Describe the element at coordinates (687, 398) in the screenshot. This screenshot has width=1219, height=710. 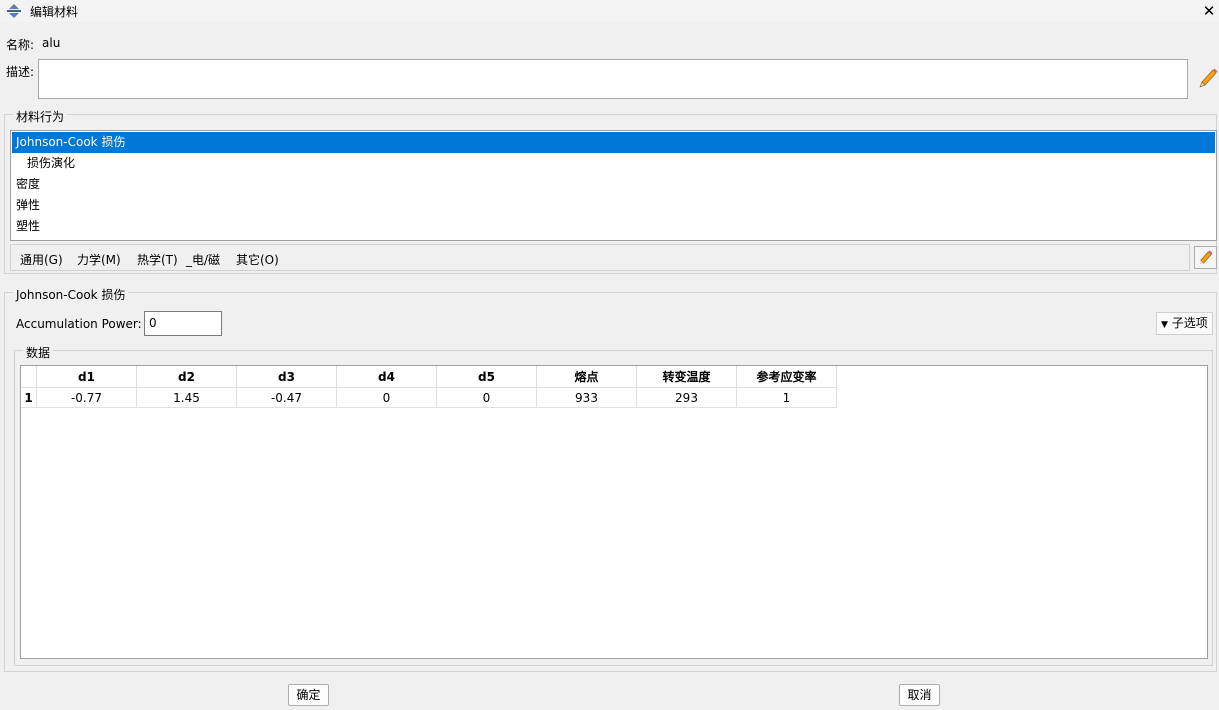
I see `table-cell: 293` at that location.